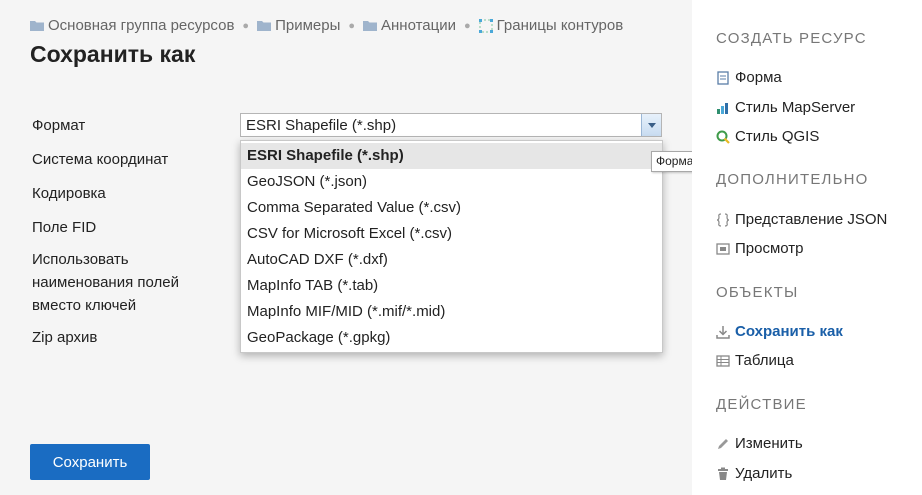 The image size is (922, 495). Describe the element at coordinates (757, 292) in the screenshot. I see `sidebar-heading-features: ОБЪЕКТЫ` at that location.